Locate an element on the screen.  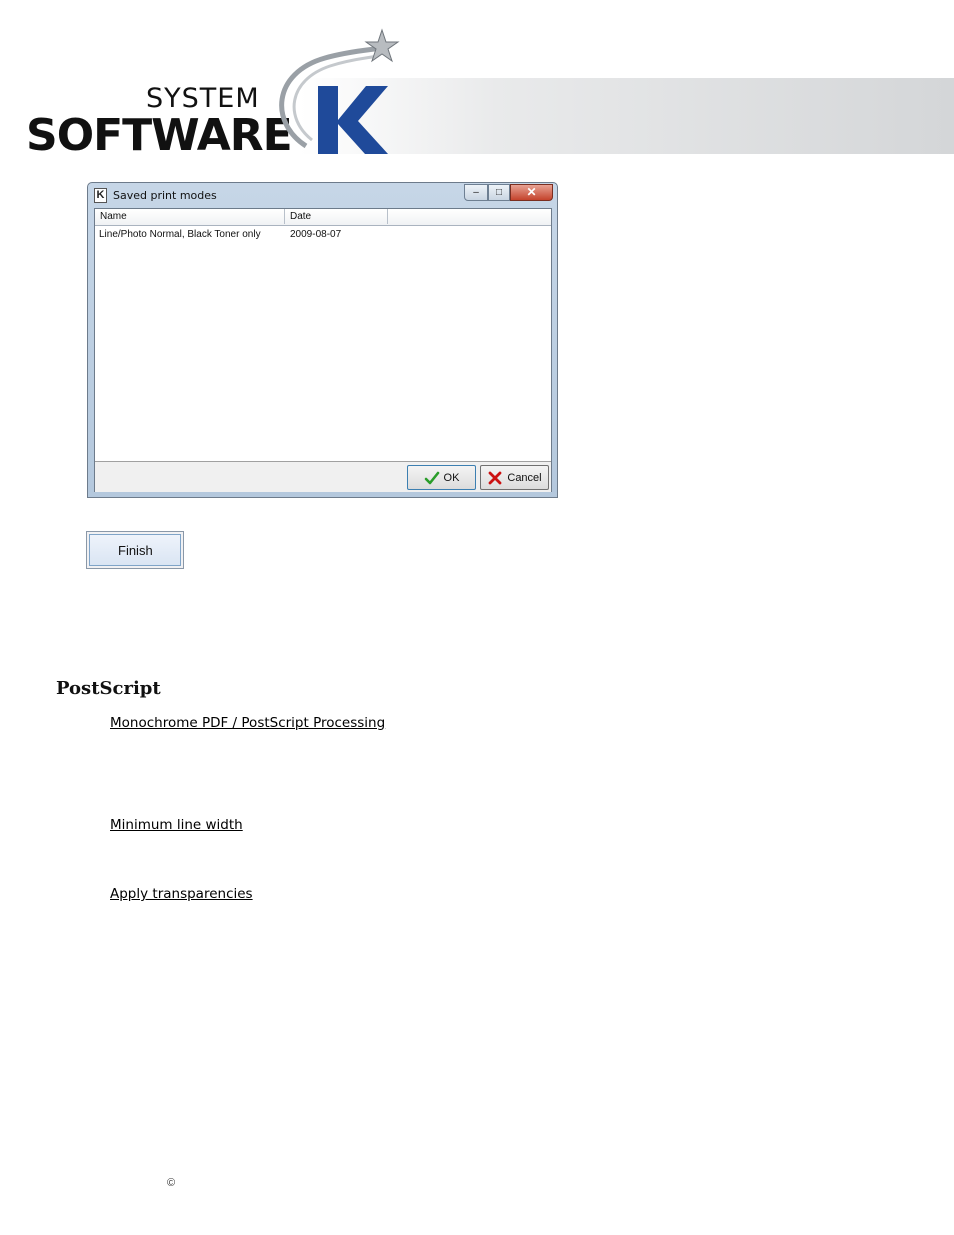
column-header-empty is located at coordinates (469, 216).